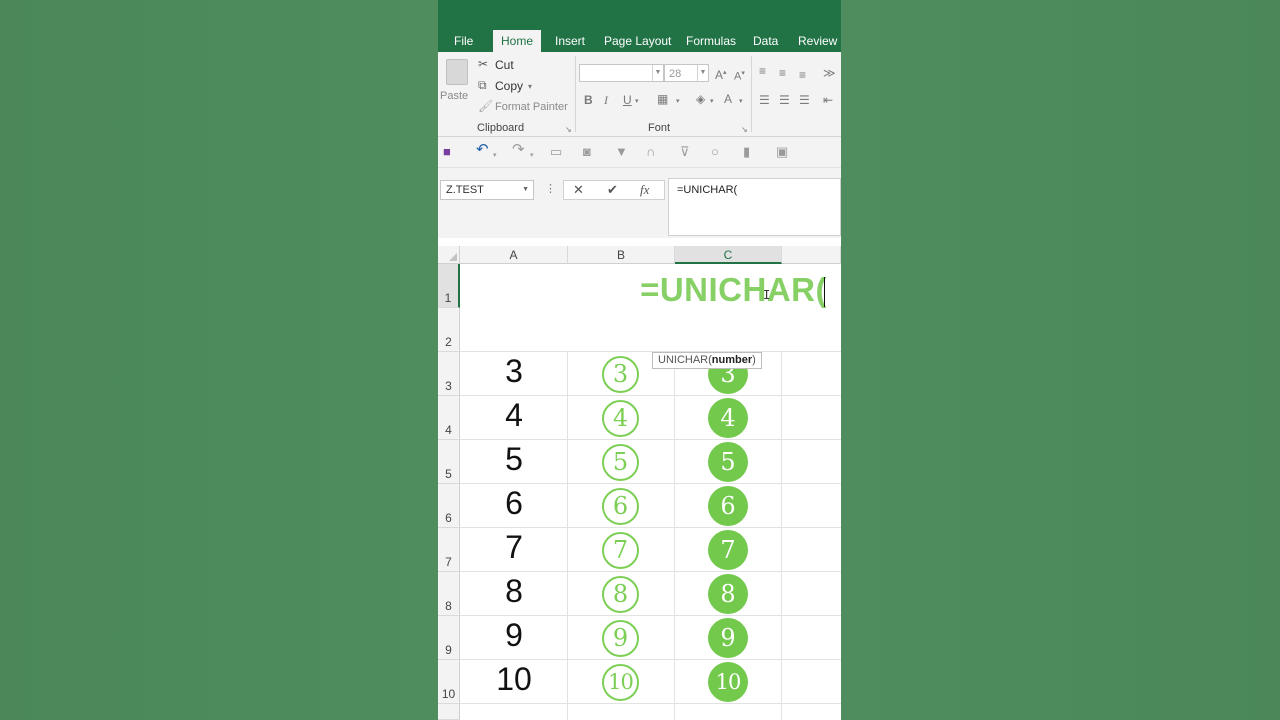 The image size is (1280, 720). I want to click on column-header-a: A, so click(514, 255).